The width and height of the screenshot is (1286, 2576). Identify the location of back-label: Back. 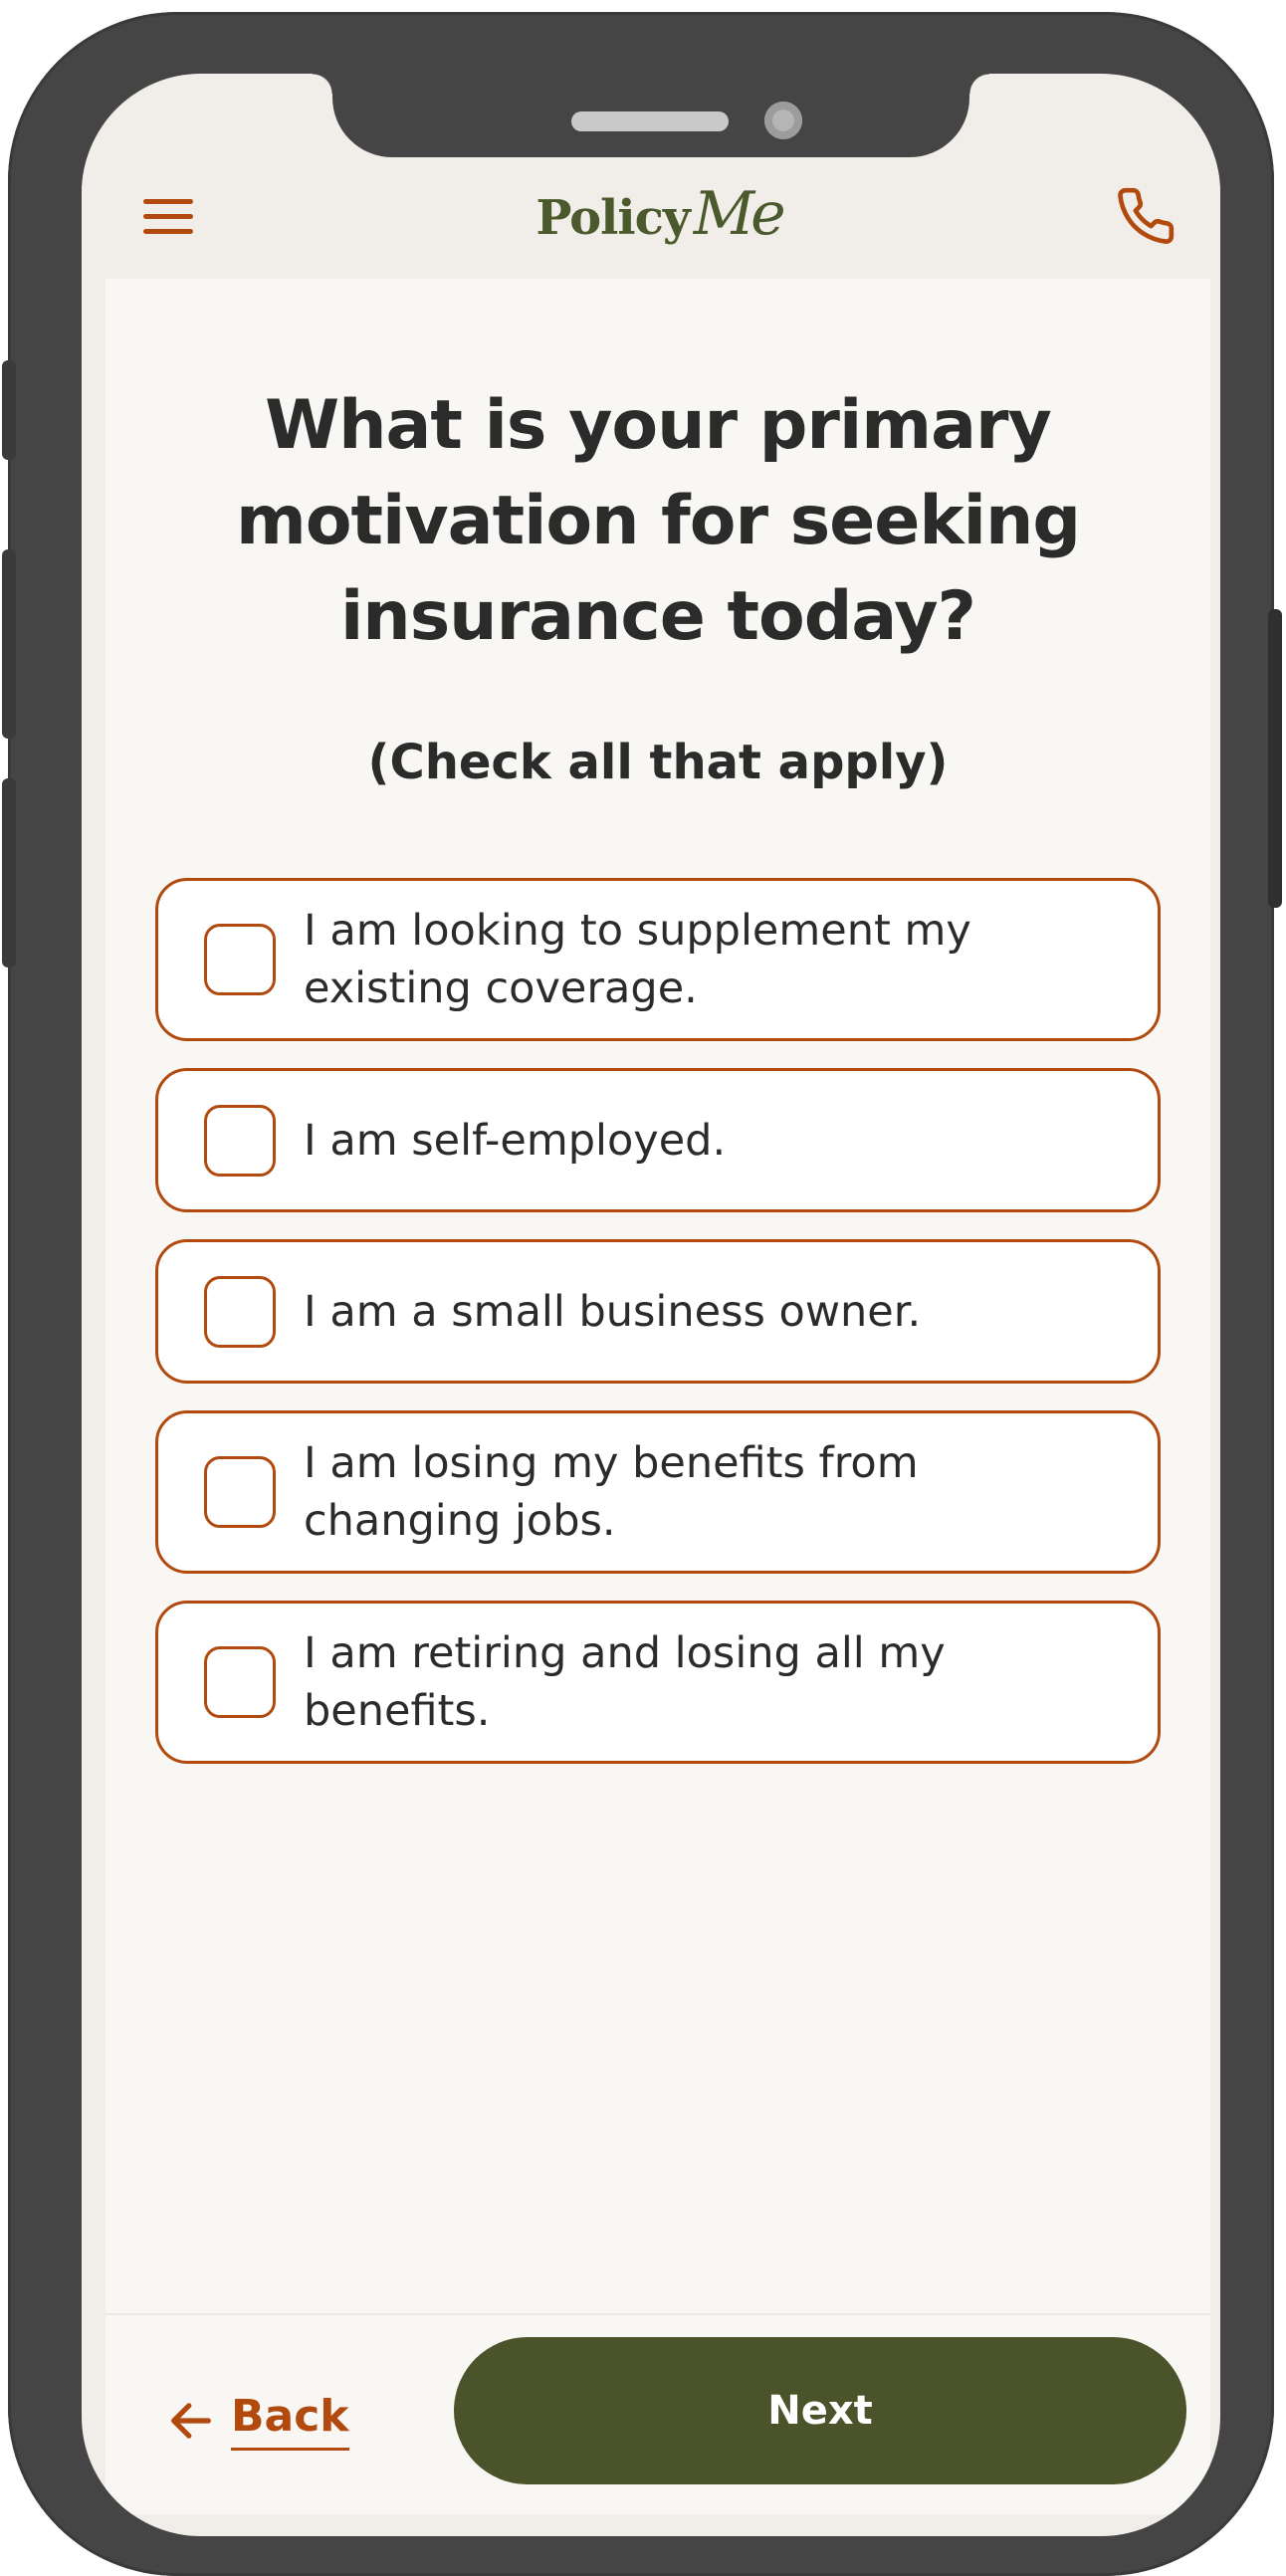
(290, 2421).